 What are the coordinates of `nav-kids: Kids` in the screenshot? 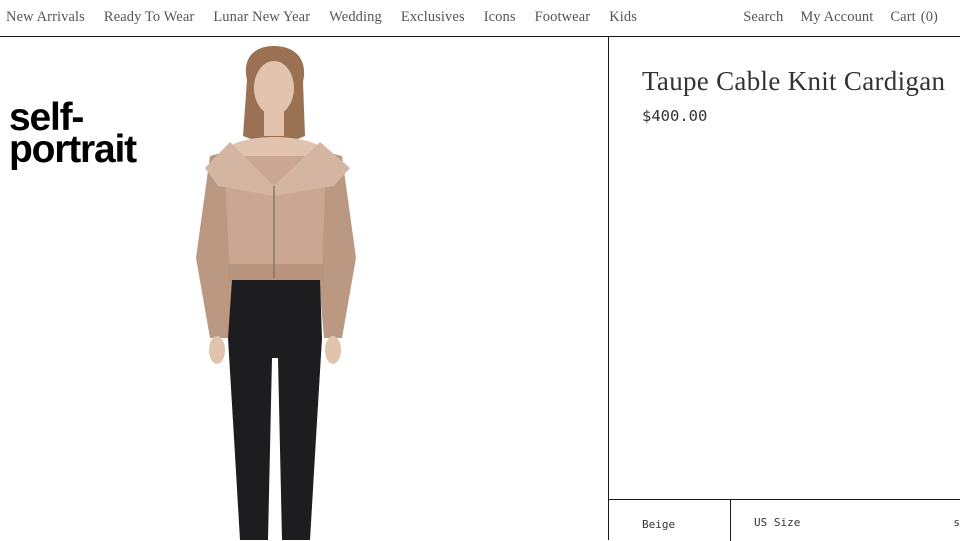 It's located at (623, 17).